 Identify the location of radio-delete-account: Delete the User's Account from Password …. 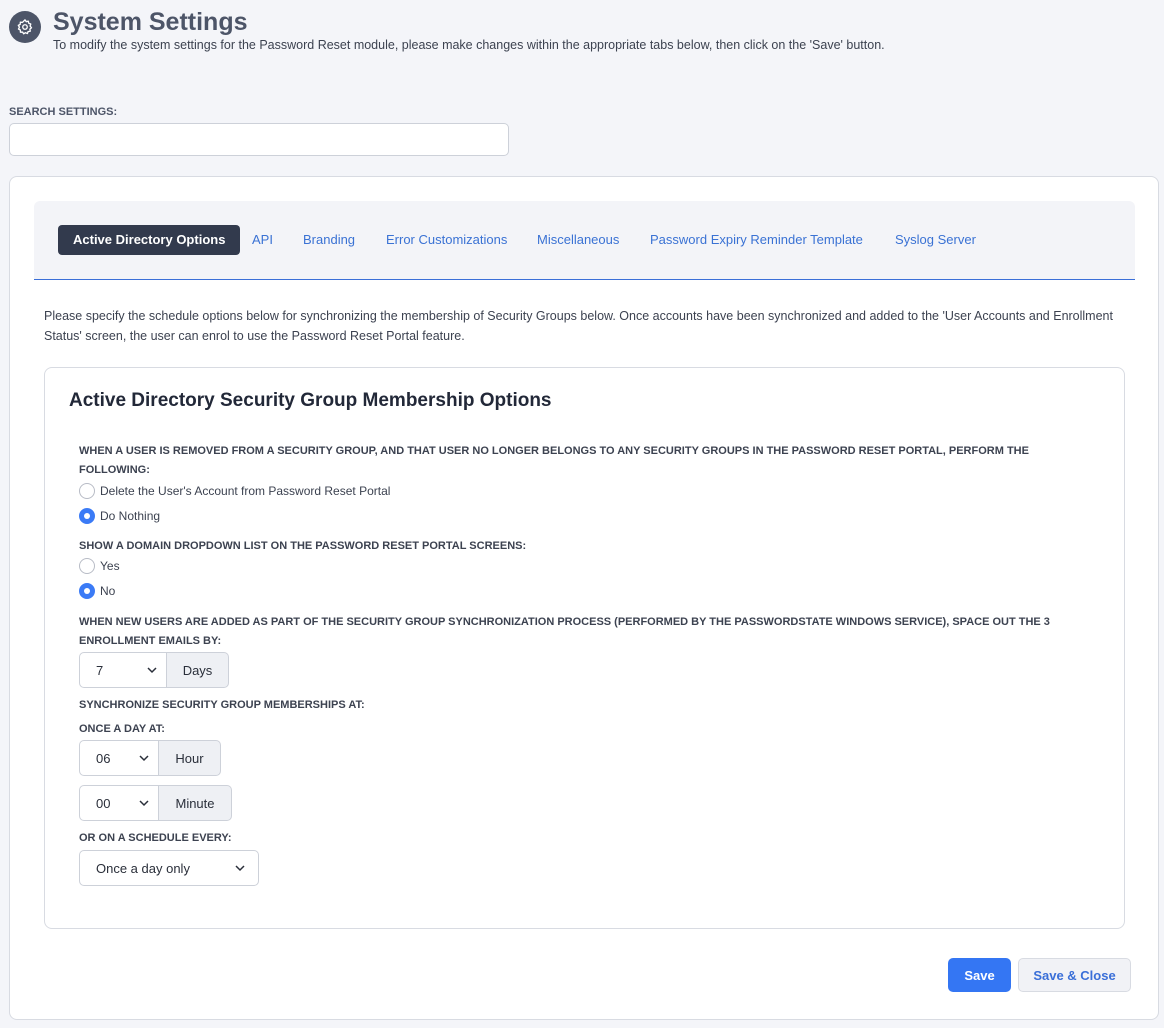
(234, 491).